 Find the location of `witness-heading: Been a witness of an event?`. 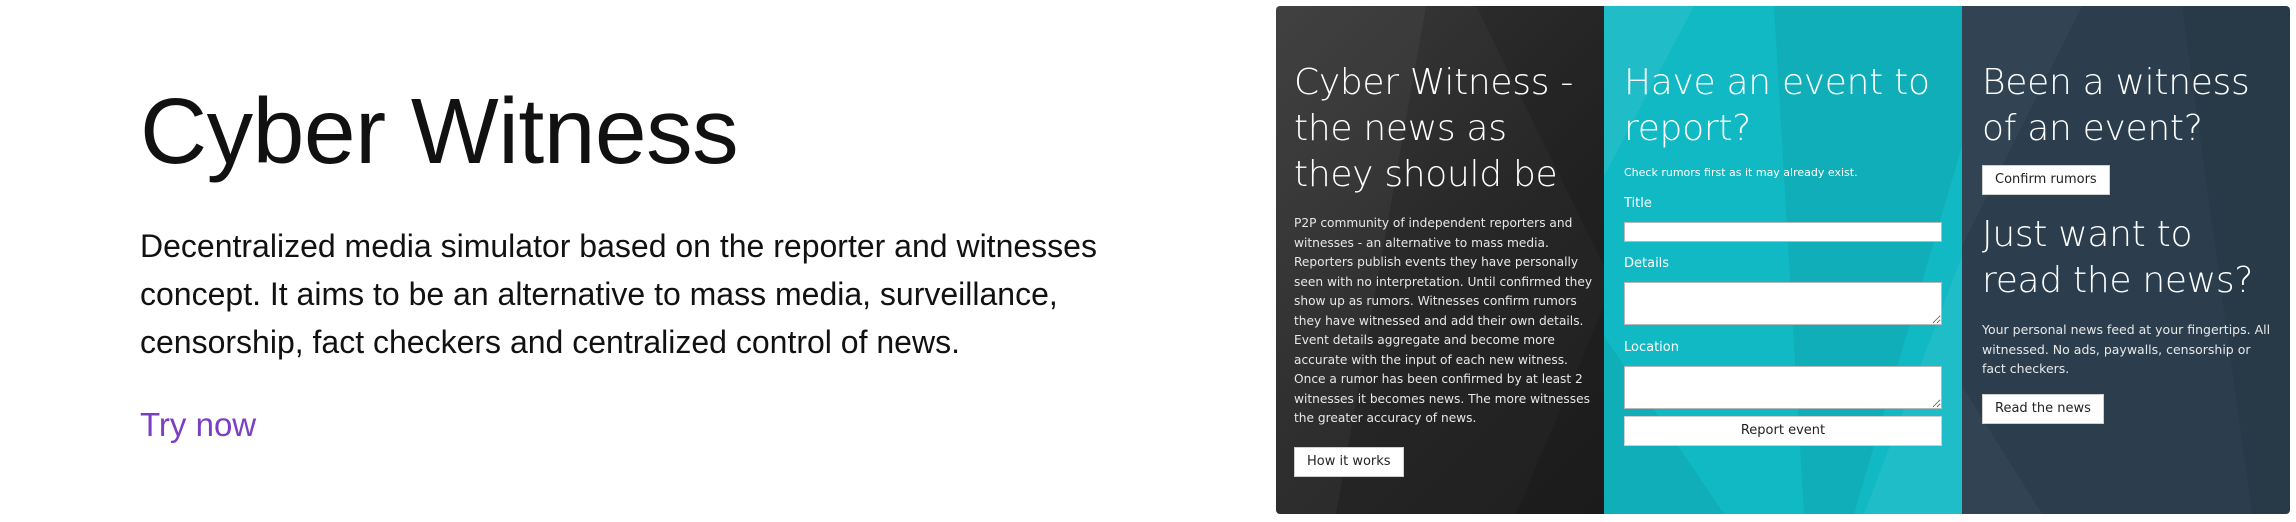

witness-heading: Been a witness of an event? is located at coordinates (2116, 105).